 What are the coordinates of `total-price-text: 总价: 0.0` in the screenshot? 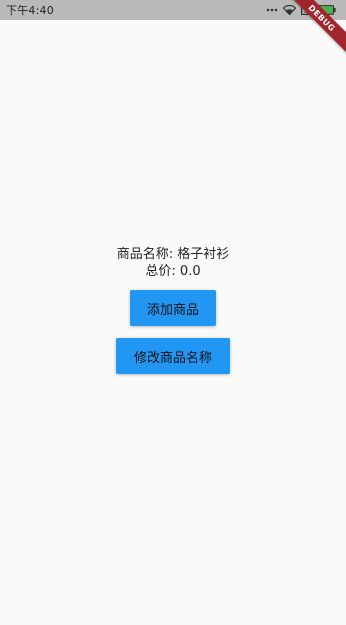 It's located at (173, 271).